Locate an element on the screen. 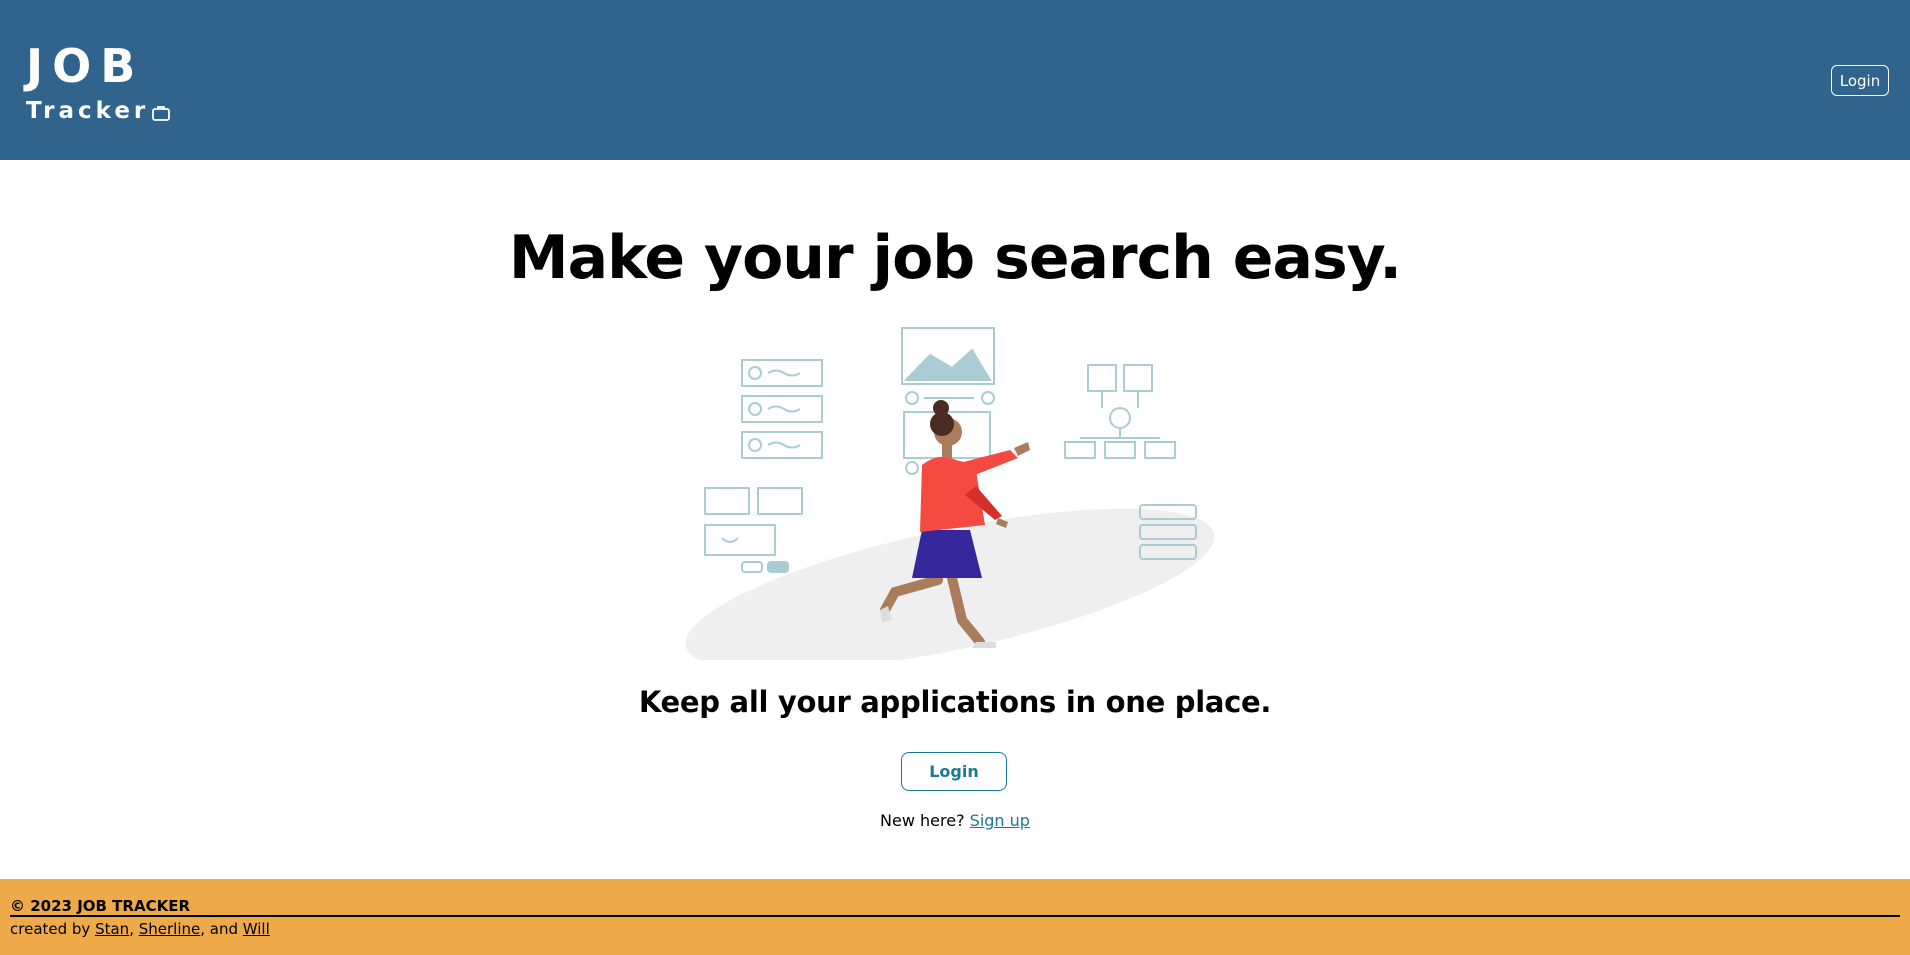 The height and width of the screenshot is (955, 1910). author-link-will: Will is located at coordinates (256, 929).